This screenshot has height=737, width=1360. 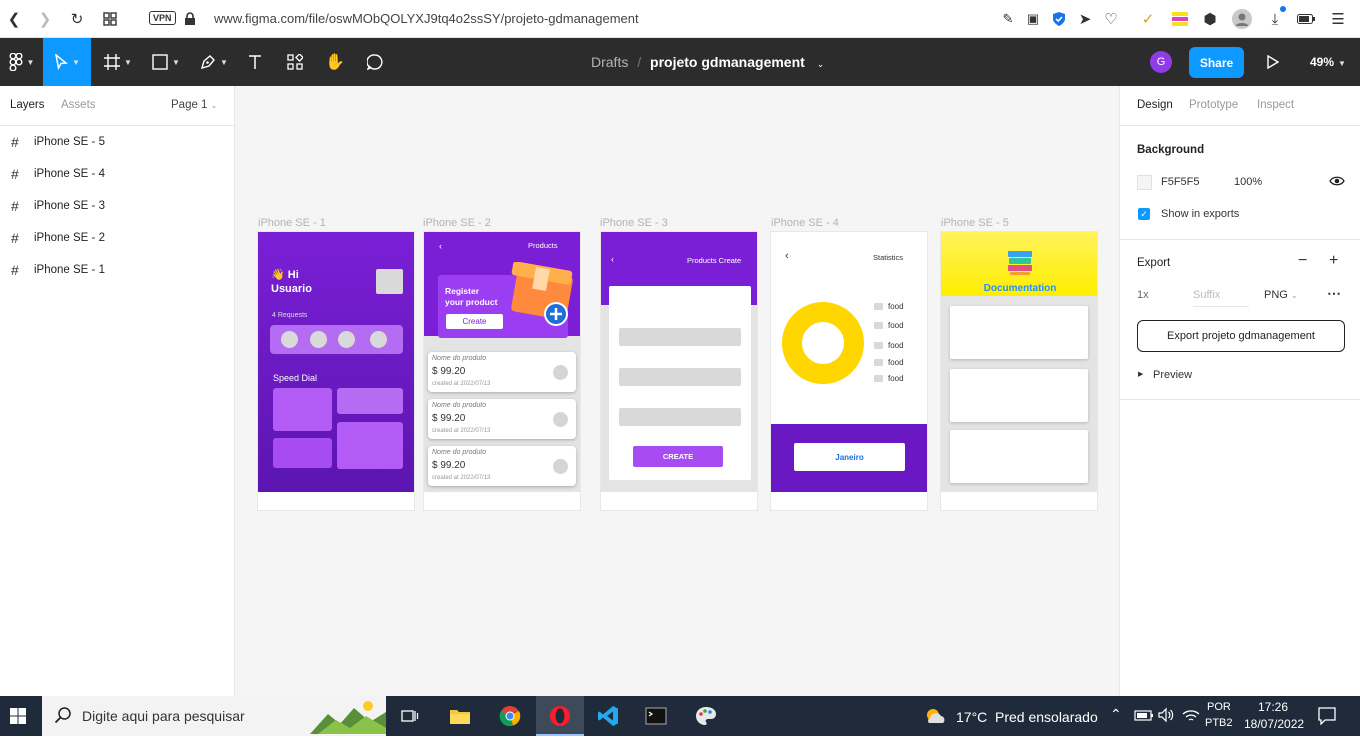 What do you see at coordinates (27, 105) in the screenshot?
I see `tab-layers: Layers` at bounding box center [27, 105].